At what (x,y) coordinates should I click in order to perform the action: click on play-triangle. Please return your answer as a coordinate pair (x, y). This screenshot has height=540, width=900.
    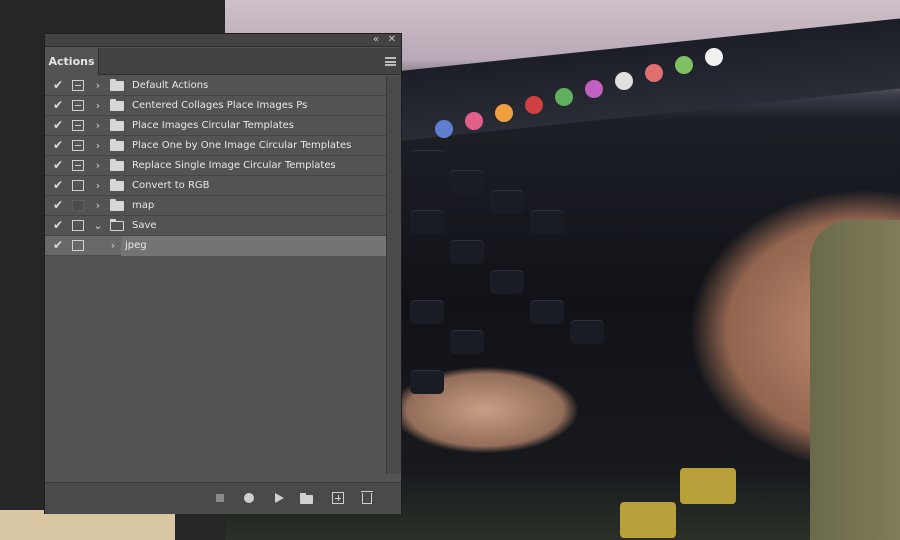
    Looking at the image, I should click on (279, 498).